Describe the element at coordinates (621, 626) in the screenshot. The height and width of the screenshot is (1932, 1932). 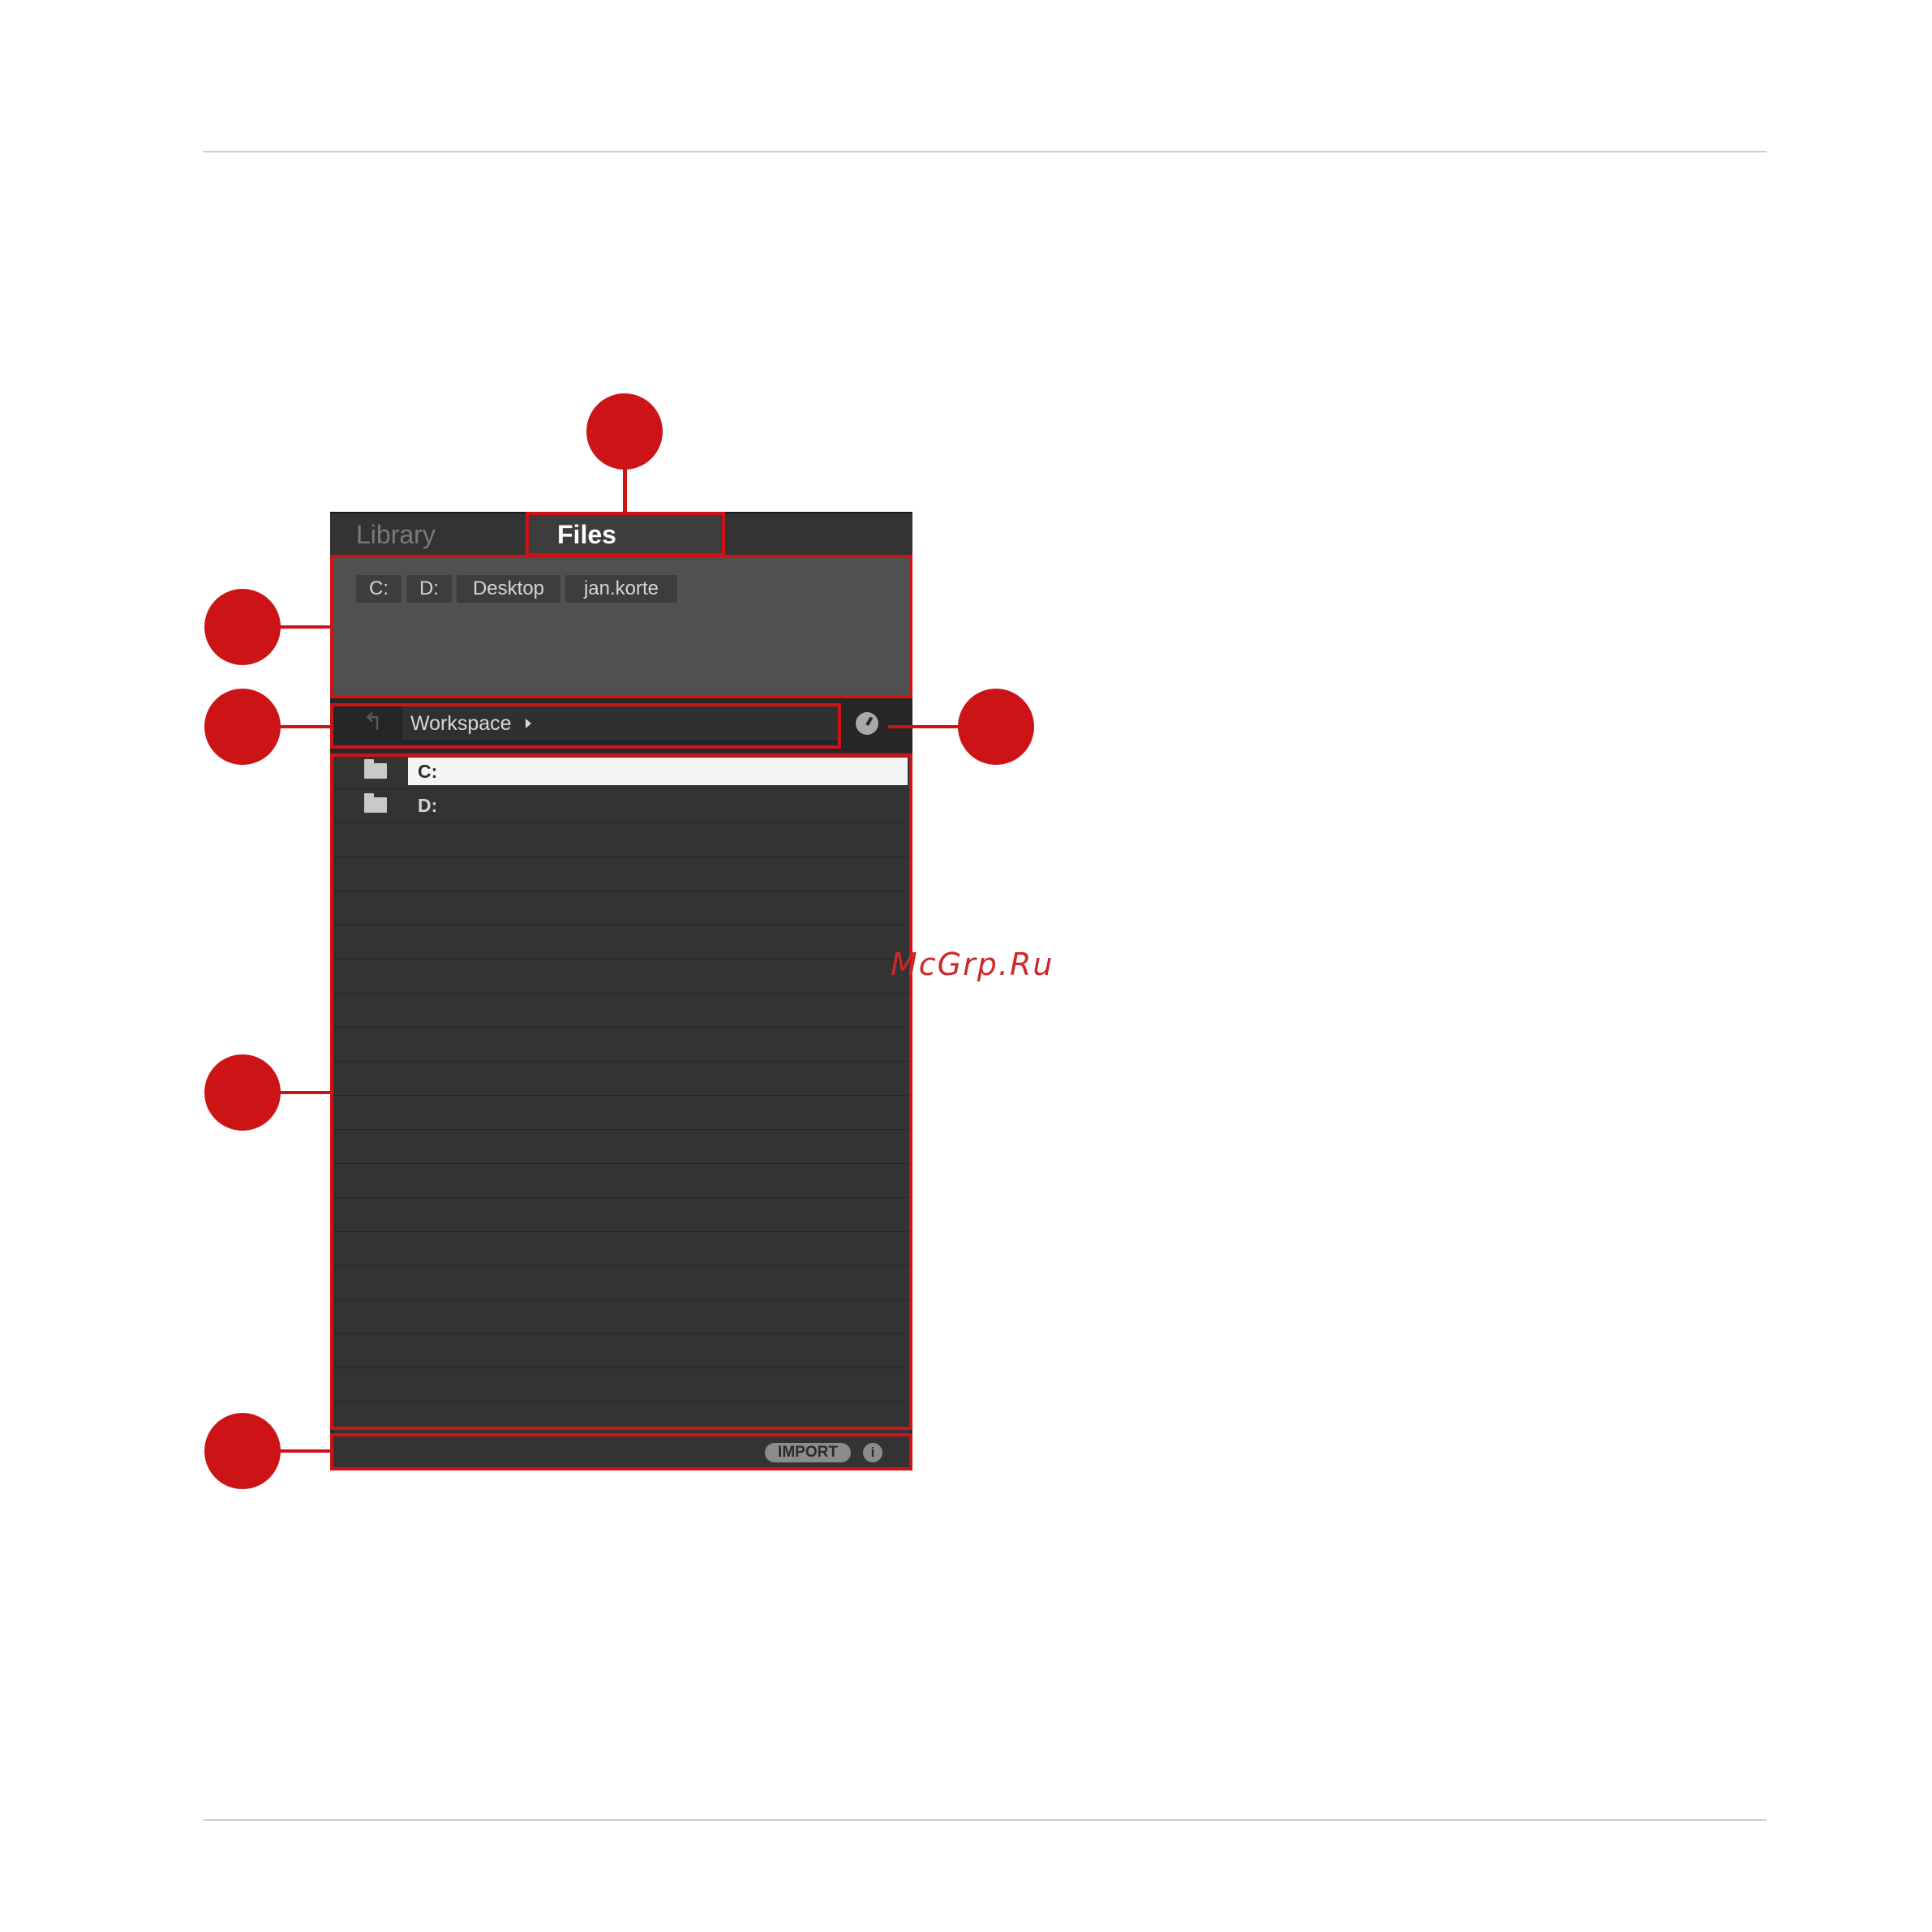
I see `highlight-favorites` at that location.